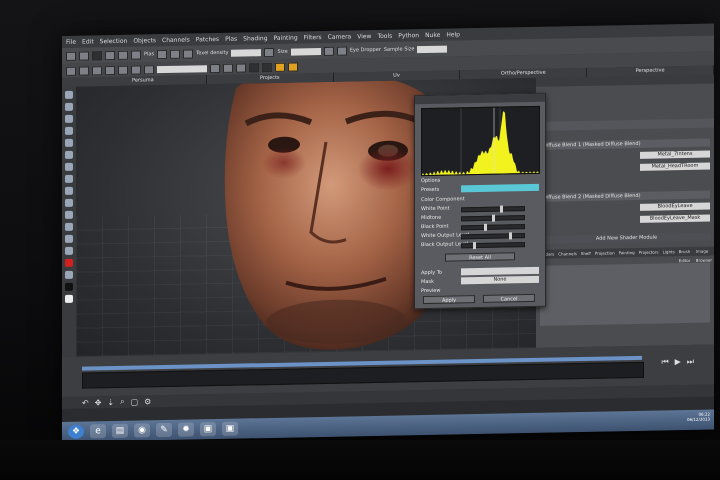 This screenshot has height=480, width=720. What do you see at coordinates (69, 202) in the screenshot?
I see `eraser-tool-icon` at bounding box center [69, 202].